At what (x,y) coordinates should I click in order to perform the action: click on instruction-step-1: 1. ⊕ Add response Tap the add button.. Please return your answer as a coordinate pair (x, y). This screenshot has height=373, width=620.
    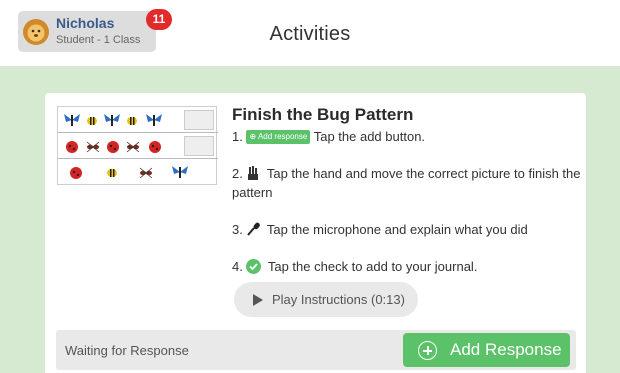
    Looking at the image, I should click on (407, 136).